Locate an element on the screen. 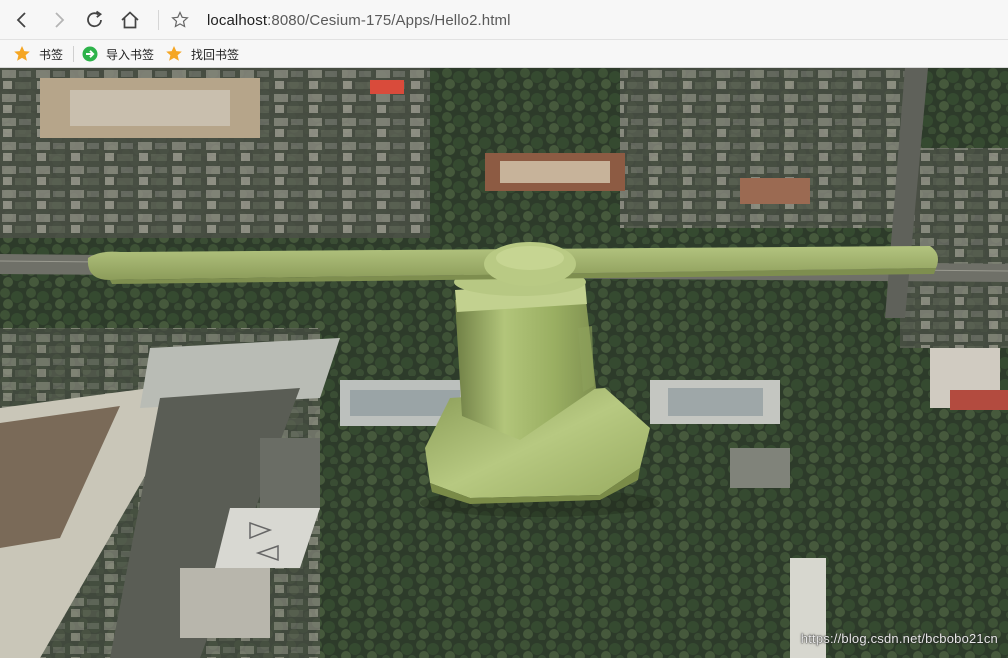 The image size is (1008, 658). arrow-right-icon is located at coordinates (60, 20).